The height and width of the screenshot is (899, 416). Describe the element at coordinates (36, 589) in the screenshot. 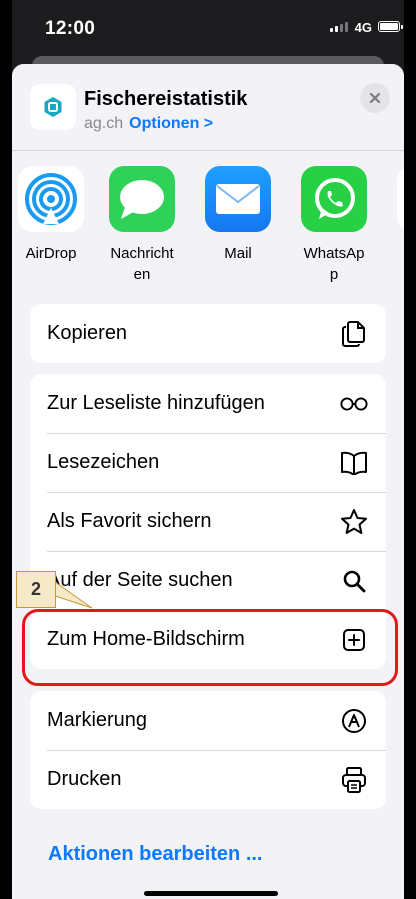

I see `step-badge: 2` at that location.